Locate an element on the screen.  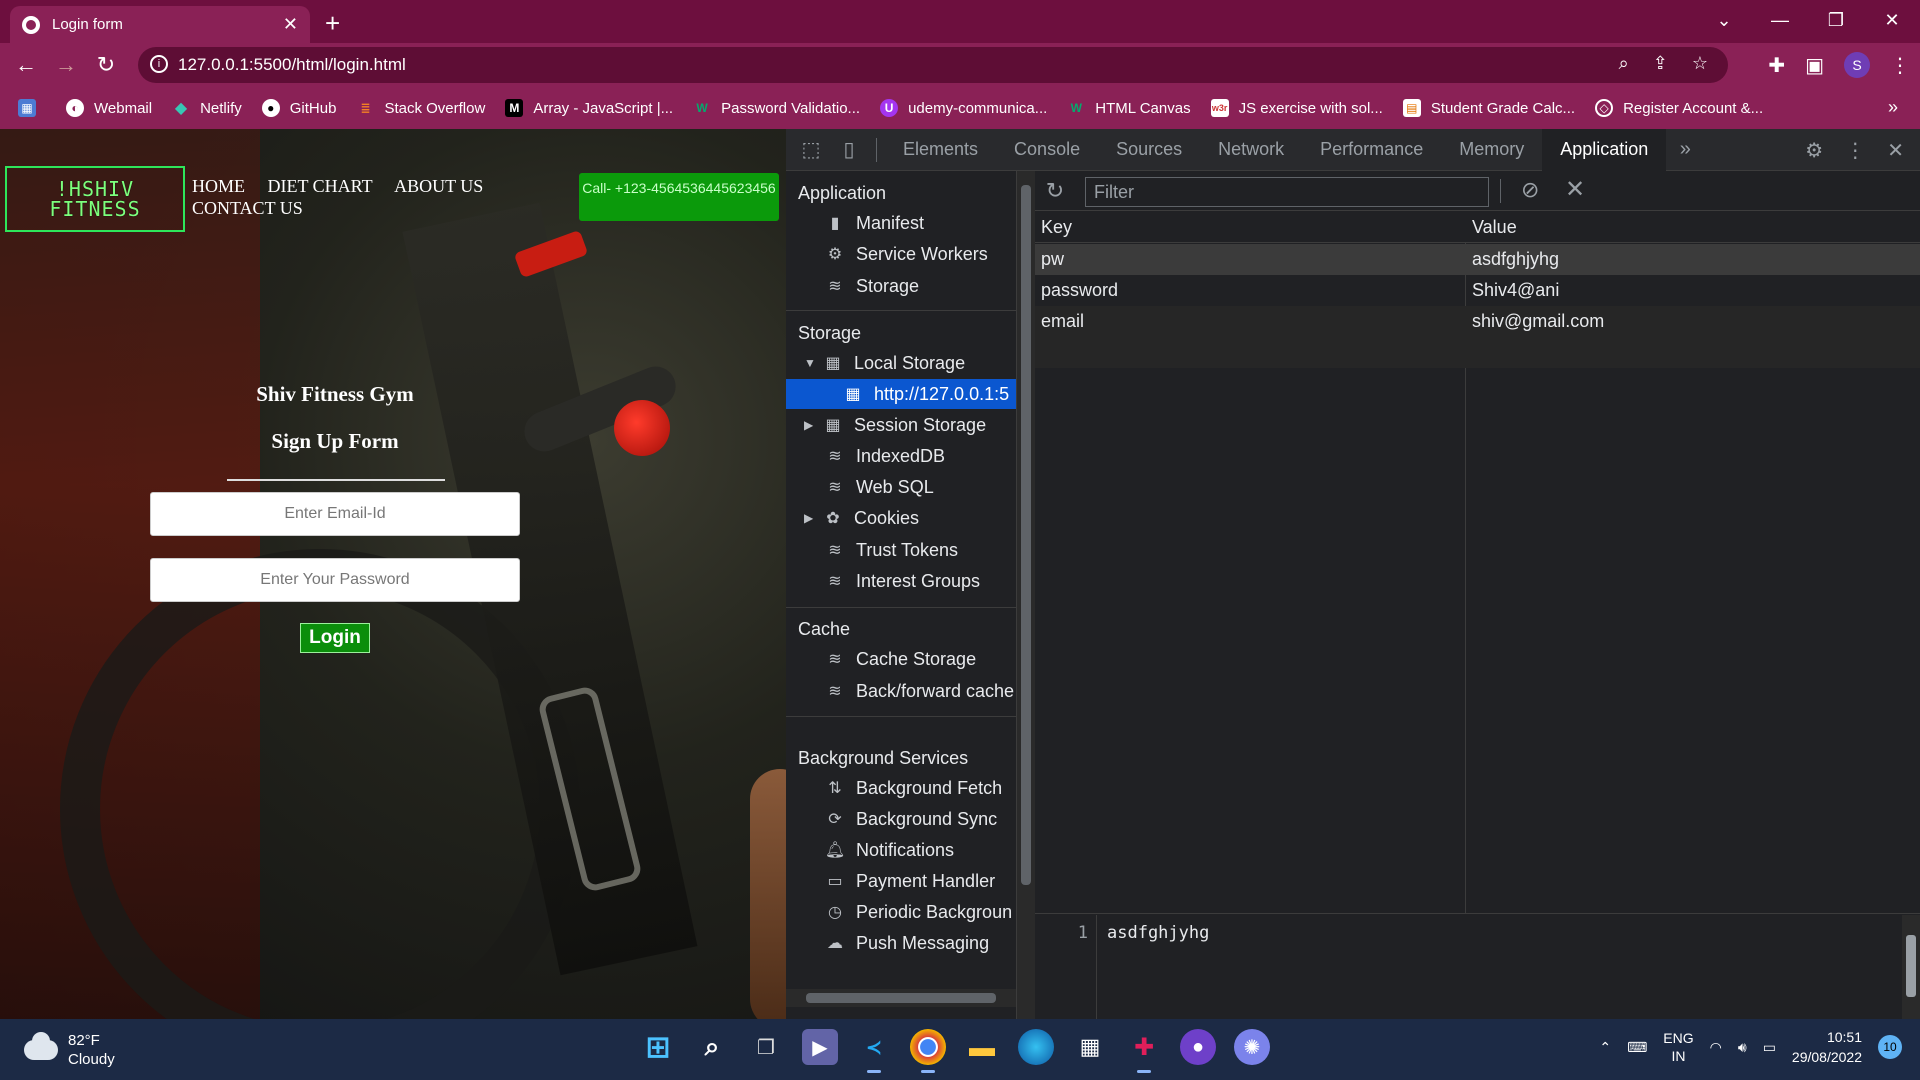
sidebar-item-periodic-background-sync: ◷ Periodic Backgroun is located at coordinates (901, 912).